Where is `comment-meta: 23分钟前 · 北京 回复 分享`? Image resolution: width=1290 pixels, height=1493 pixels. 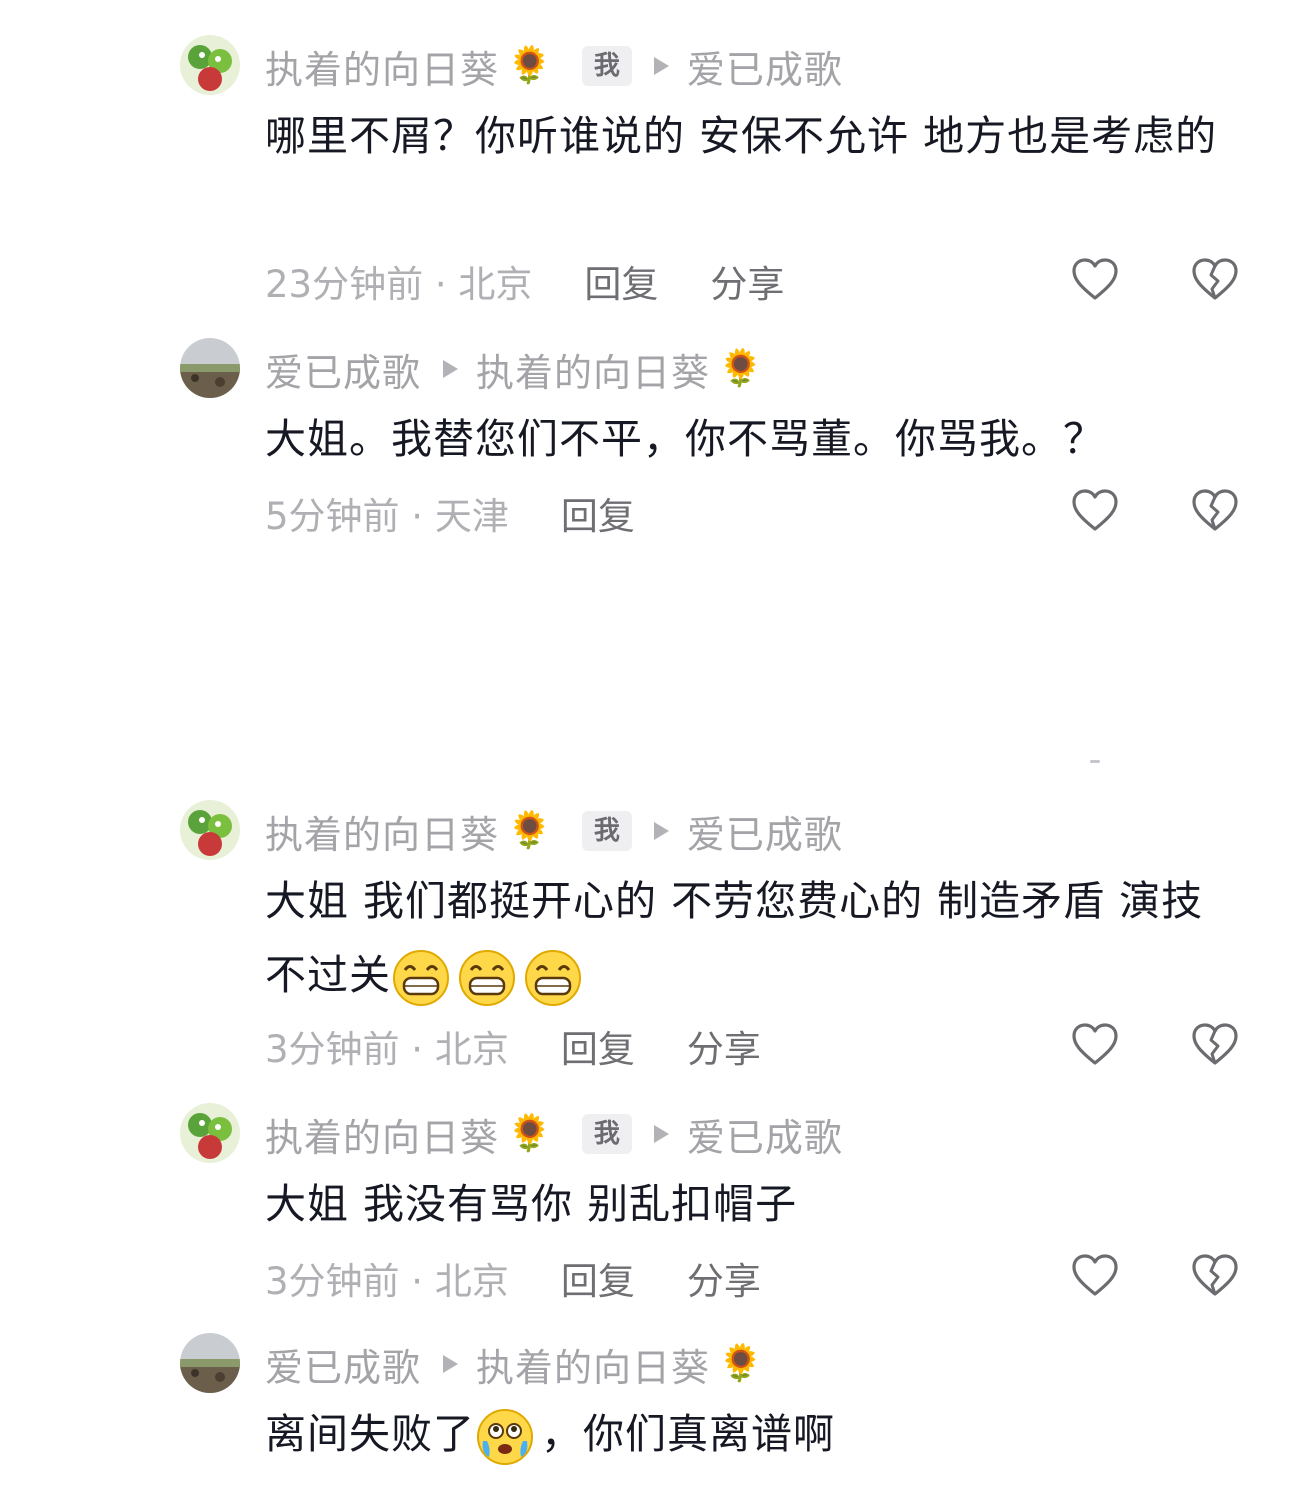
comment-meta: 23分钟前 · 北京 回复 分享 is located at coordinates (524, 281).